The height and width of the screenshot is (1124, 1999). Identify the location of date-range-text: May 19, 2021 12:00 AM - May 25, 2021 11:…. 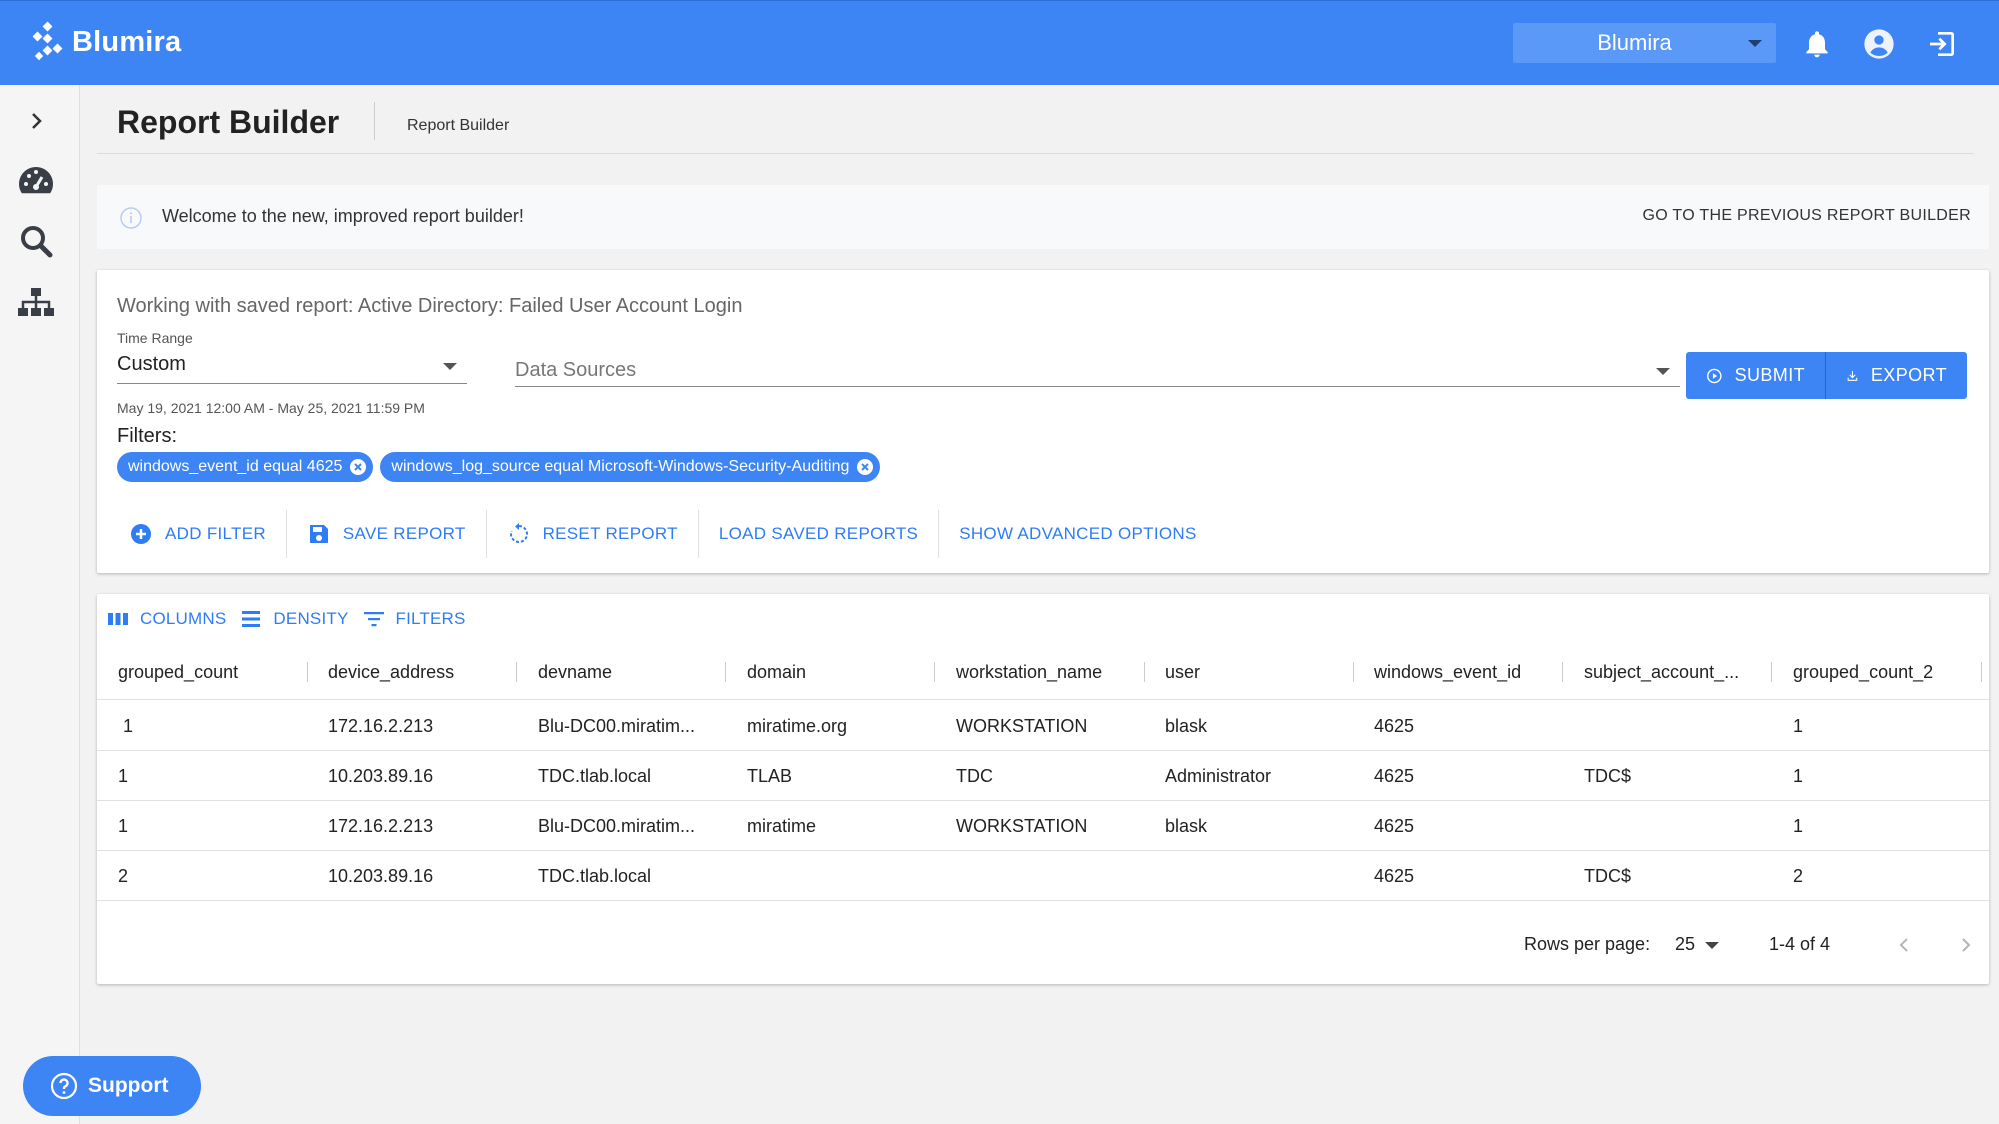
(271, 408).